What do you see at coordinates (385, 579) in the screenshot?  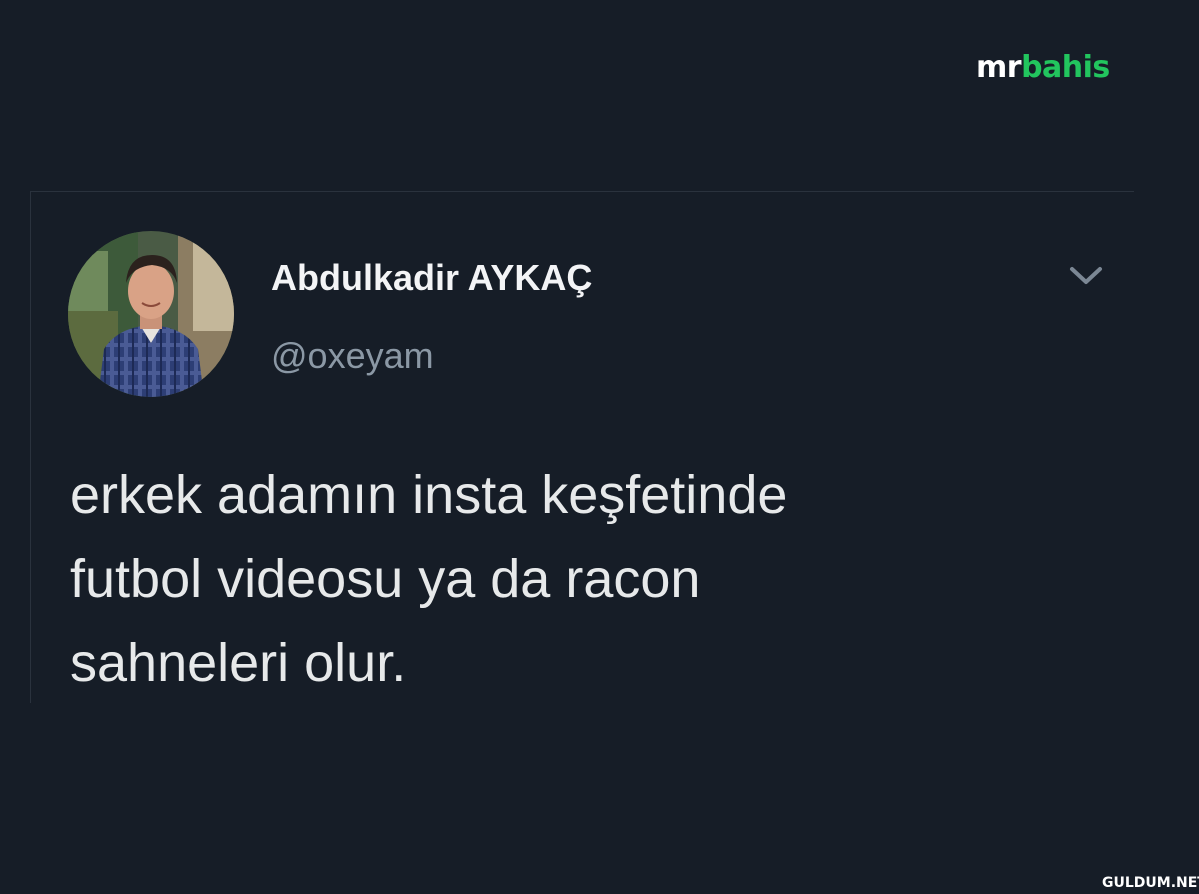 I see `tweet-text-line: futbol videosu ya da racon` at bounding box center [385, 579].